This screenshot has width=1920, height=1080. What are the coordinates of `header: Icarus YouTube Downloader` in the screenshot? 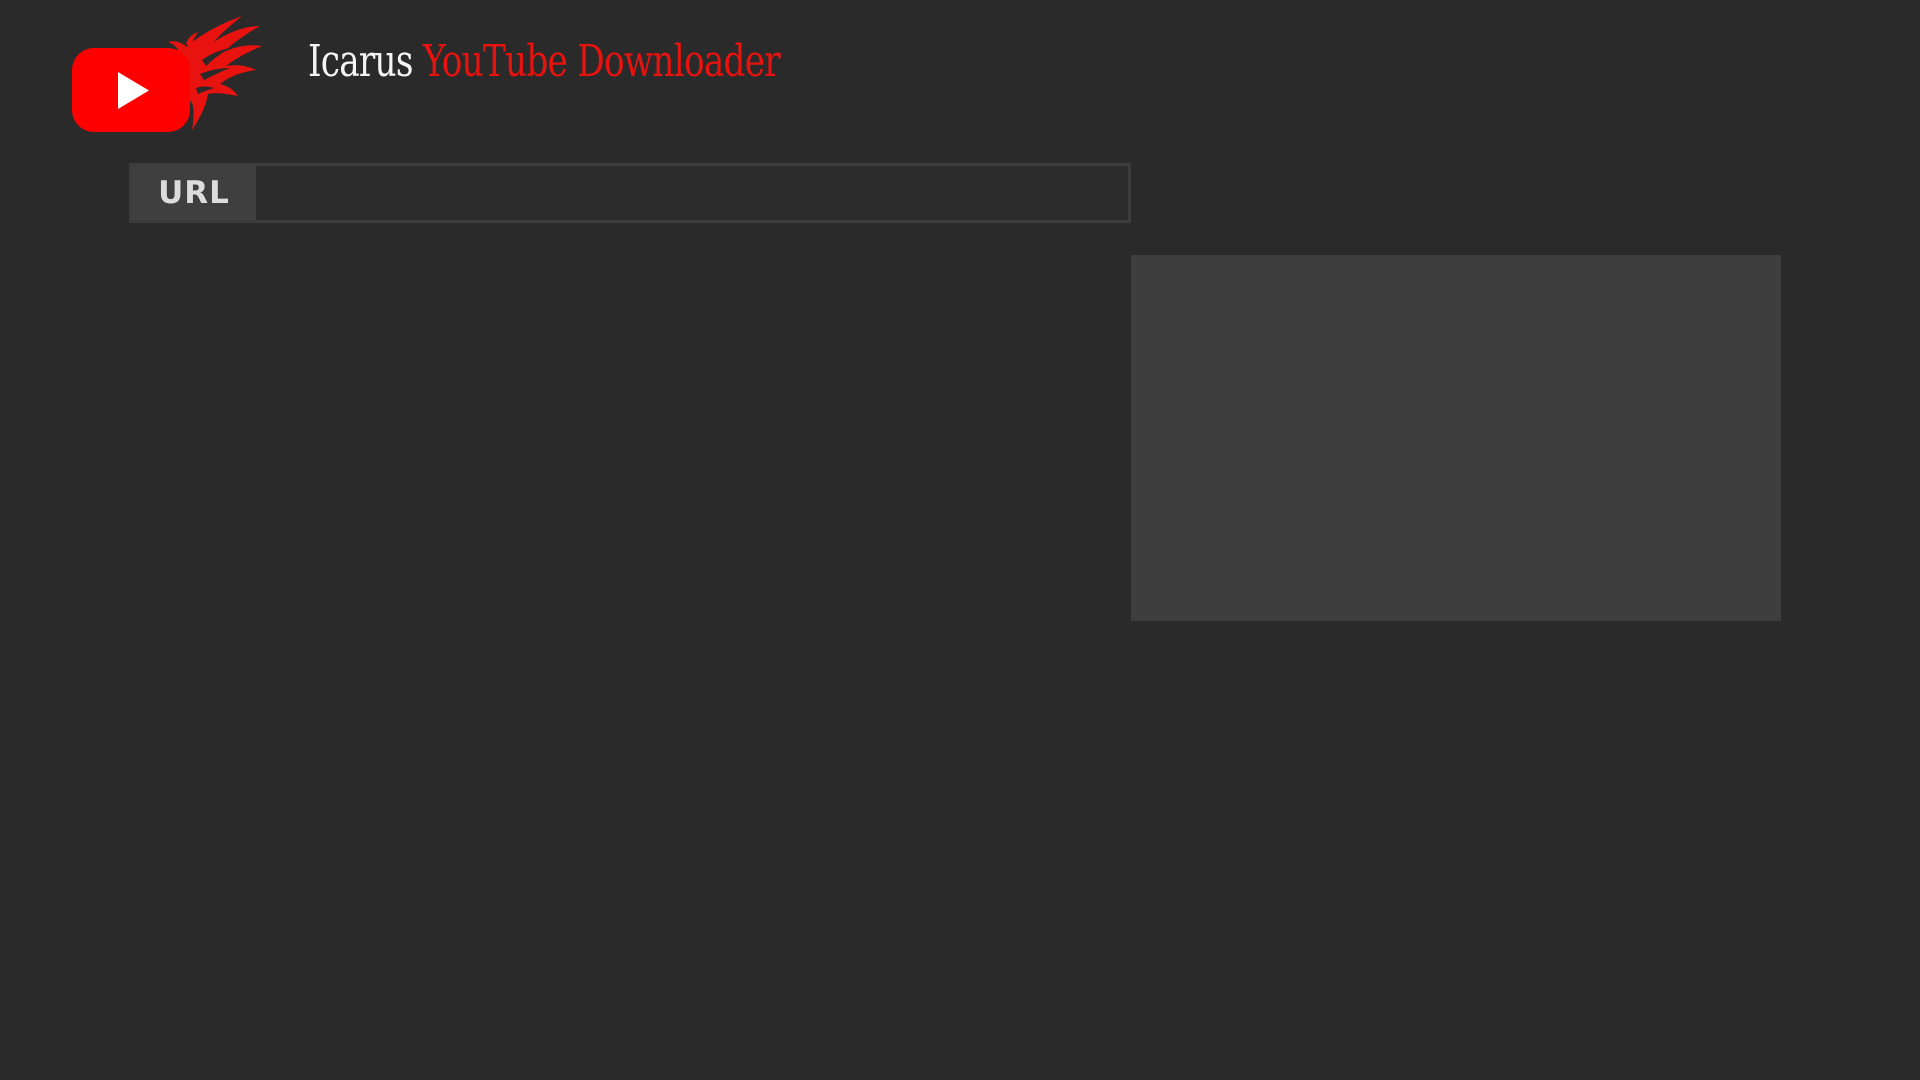 It's located at (491, 74).